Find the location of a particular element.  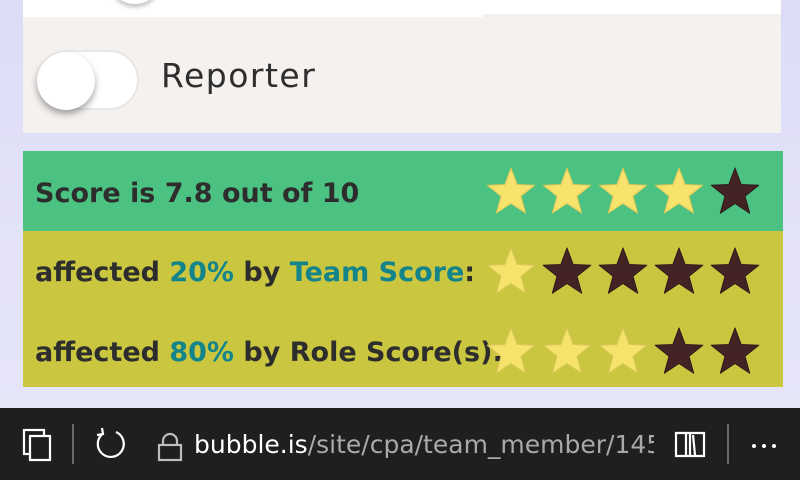

role-percent: 80% is located at coordinates (201, 352).